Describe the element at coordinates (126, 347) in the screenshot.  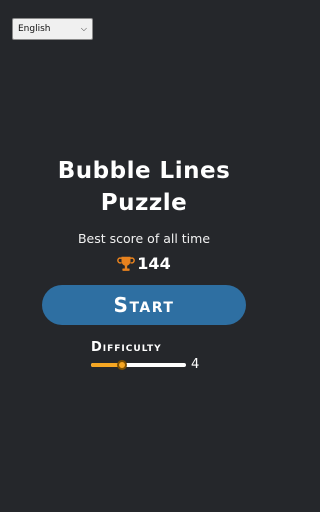
I see `difficulty-label: Difficulty` at that location.